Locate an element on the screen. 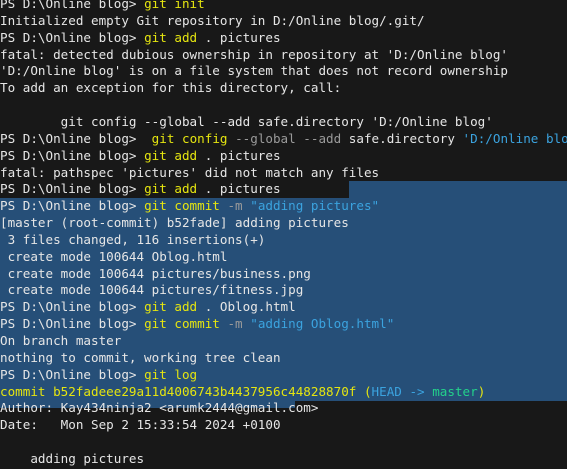 This screenshot has width=567, height=469. terminal-text: 'D:/Online blog' is located at coordinates (514, 138).